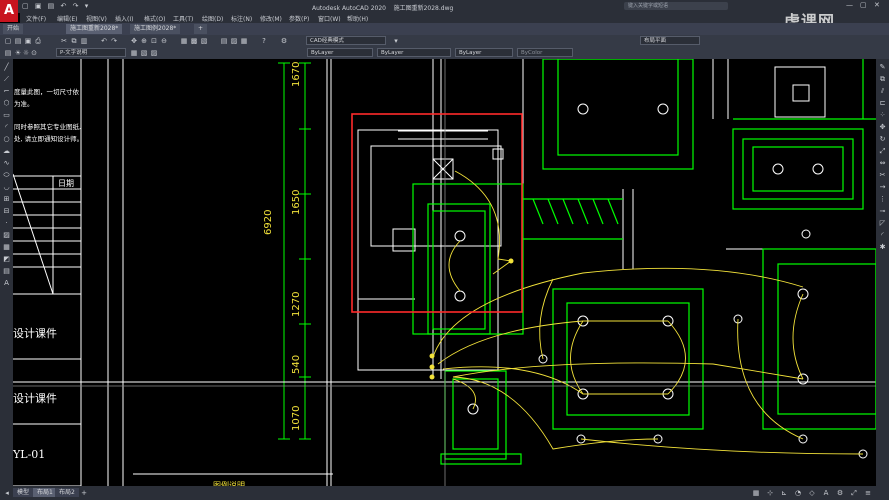 This screenshot has height=500, width=889. Describe the element at coordinates (6, 127) in the screenshot. I see `arc-icon: ◜` at that location.